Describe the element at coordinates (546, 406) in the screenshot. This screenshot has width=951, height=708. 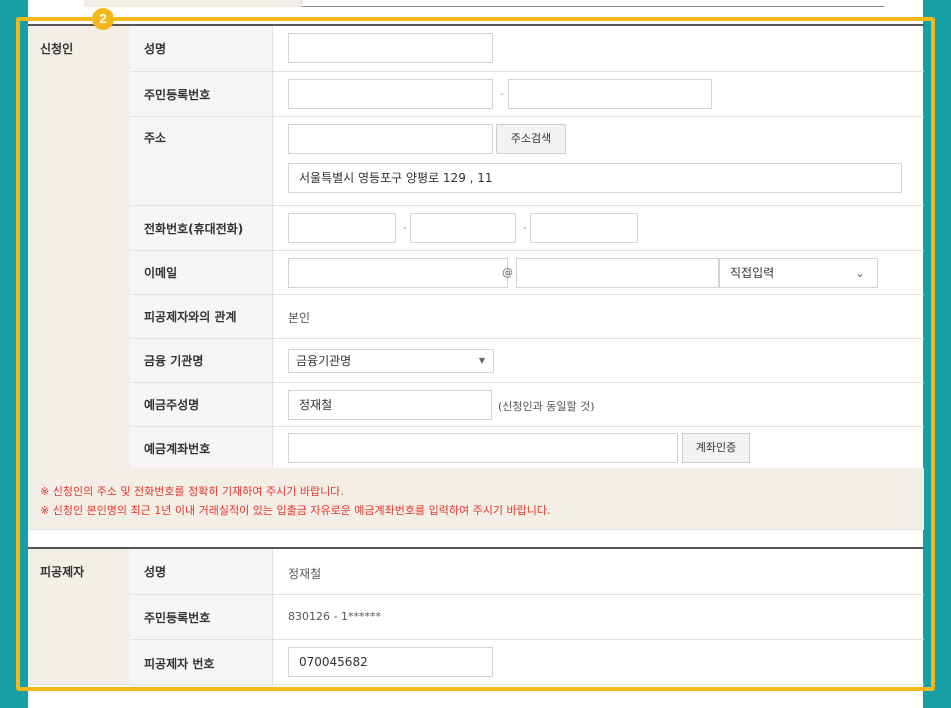
I see `account-holder-note: (신청인과 동일할 것)` at that location.